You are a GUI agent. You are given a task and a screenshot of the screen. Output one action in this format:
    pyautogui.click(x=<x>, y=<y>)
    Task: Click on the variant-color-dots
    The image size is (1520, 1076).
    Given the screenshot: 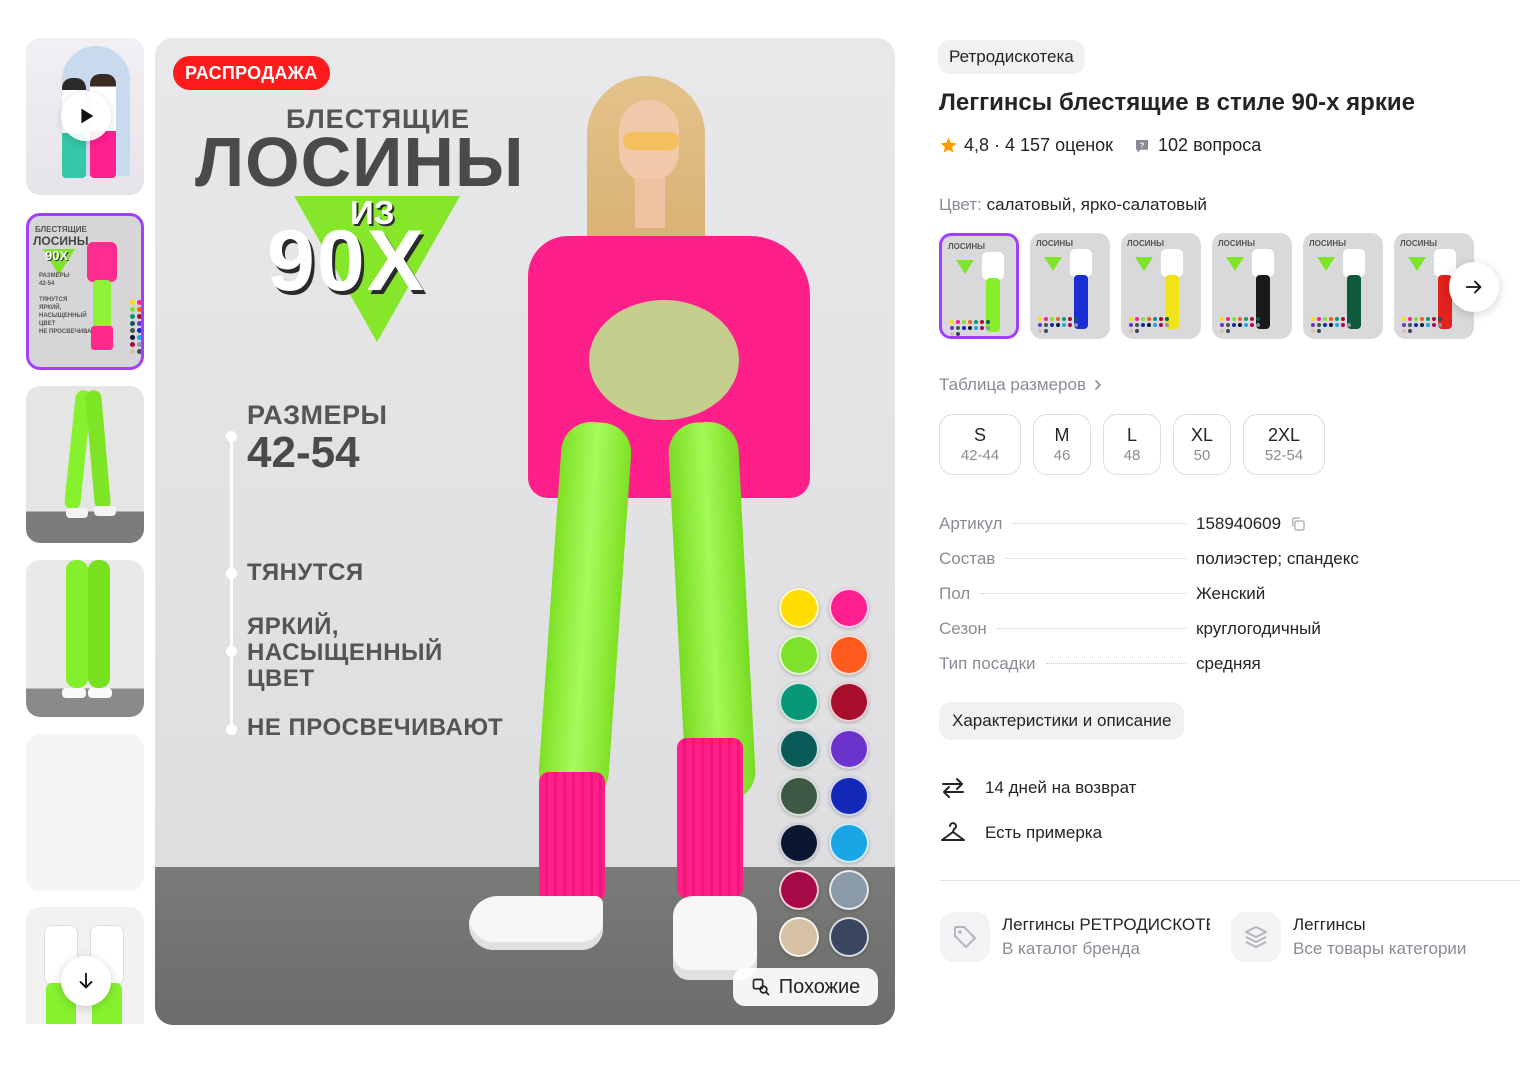 What is the action you would take?
    pyautogui.click(x=970, y=328)
    